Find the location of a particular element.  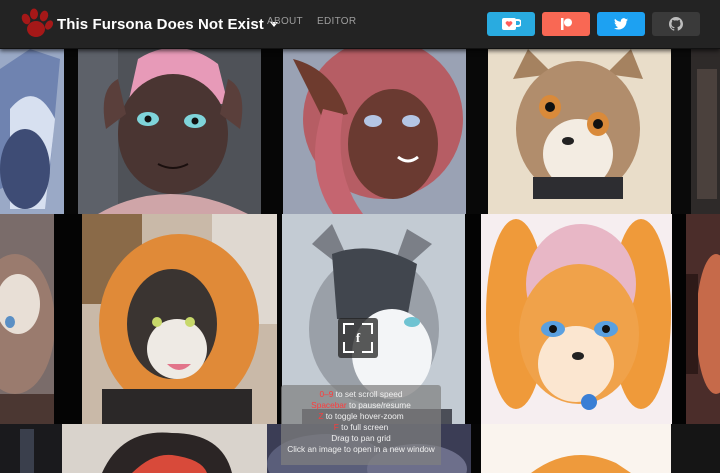

patreon-icon is located at coordinates (566, 24).